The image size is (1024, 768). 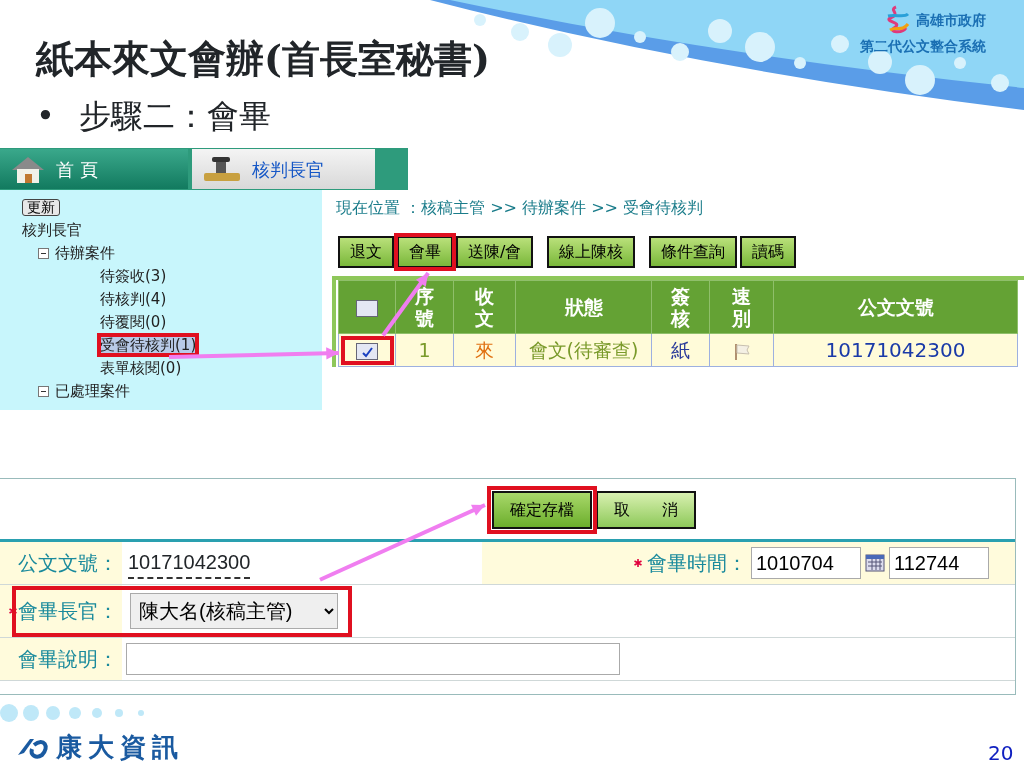 What do you see at coordinates (484, 307) in the screenshot?
I see `column-header: 收文` at bounding box center [484, 307].